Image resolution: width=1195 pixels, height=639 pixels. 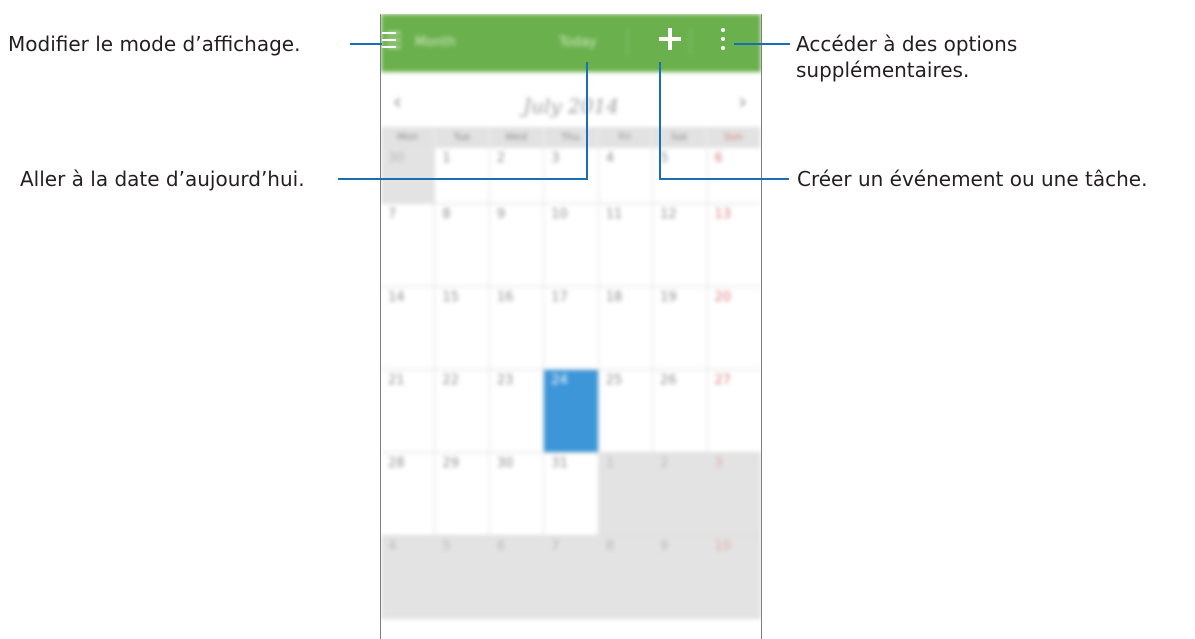 I want to click on weekday-label: Thu, so click(x=571, y=137).